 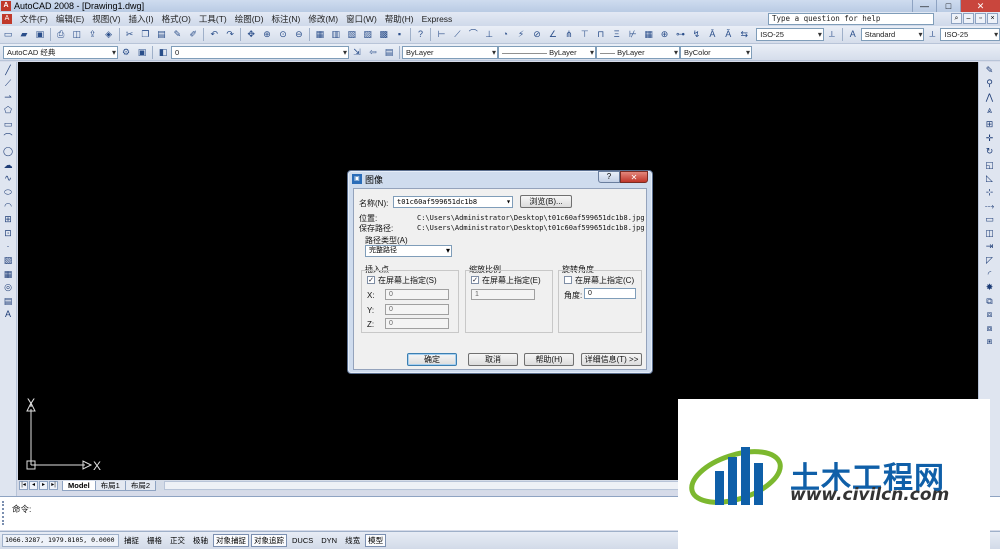 I want to click on layer-select: 0, so click(x=260, y=52).